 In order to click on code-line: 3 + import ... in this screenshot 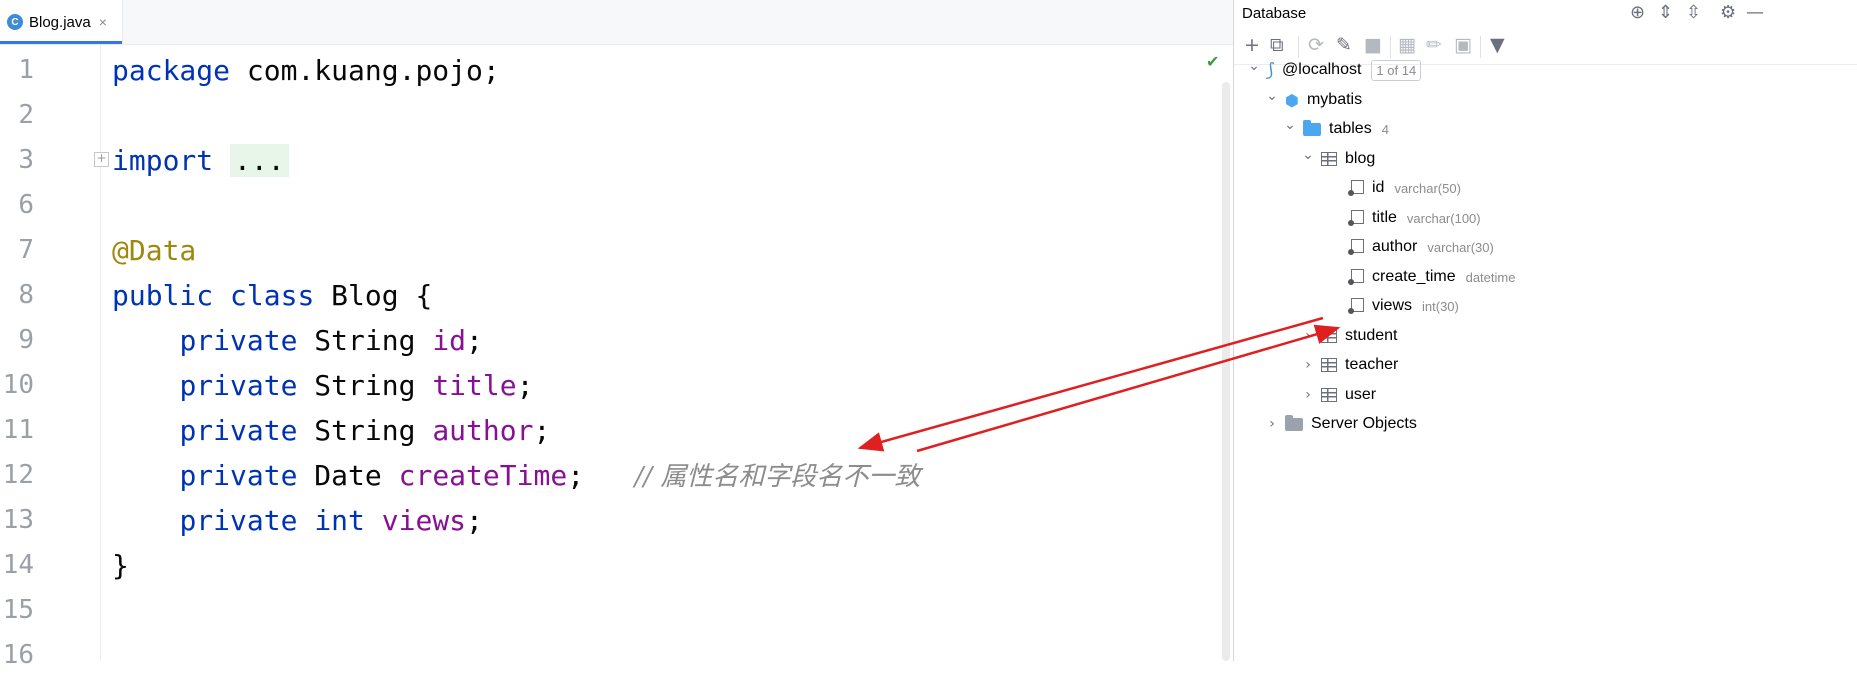, I will do `click(616, 160)`.